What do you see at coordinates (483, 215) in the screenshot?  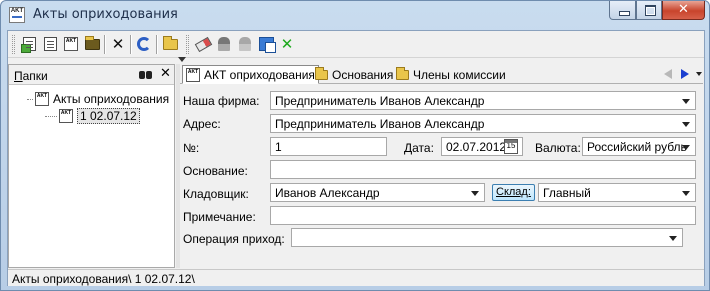 I see `note-field` at bounding box center [483, 215].